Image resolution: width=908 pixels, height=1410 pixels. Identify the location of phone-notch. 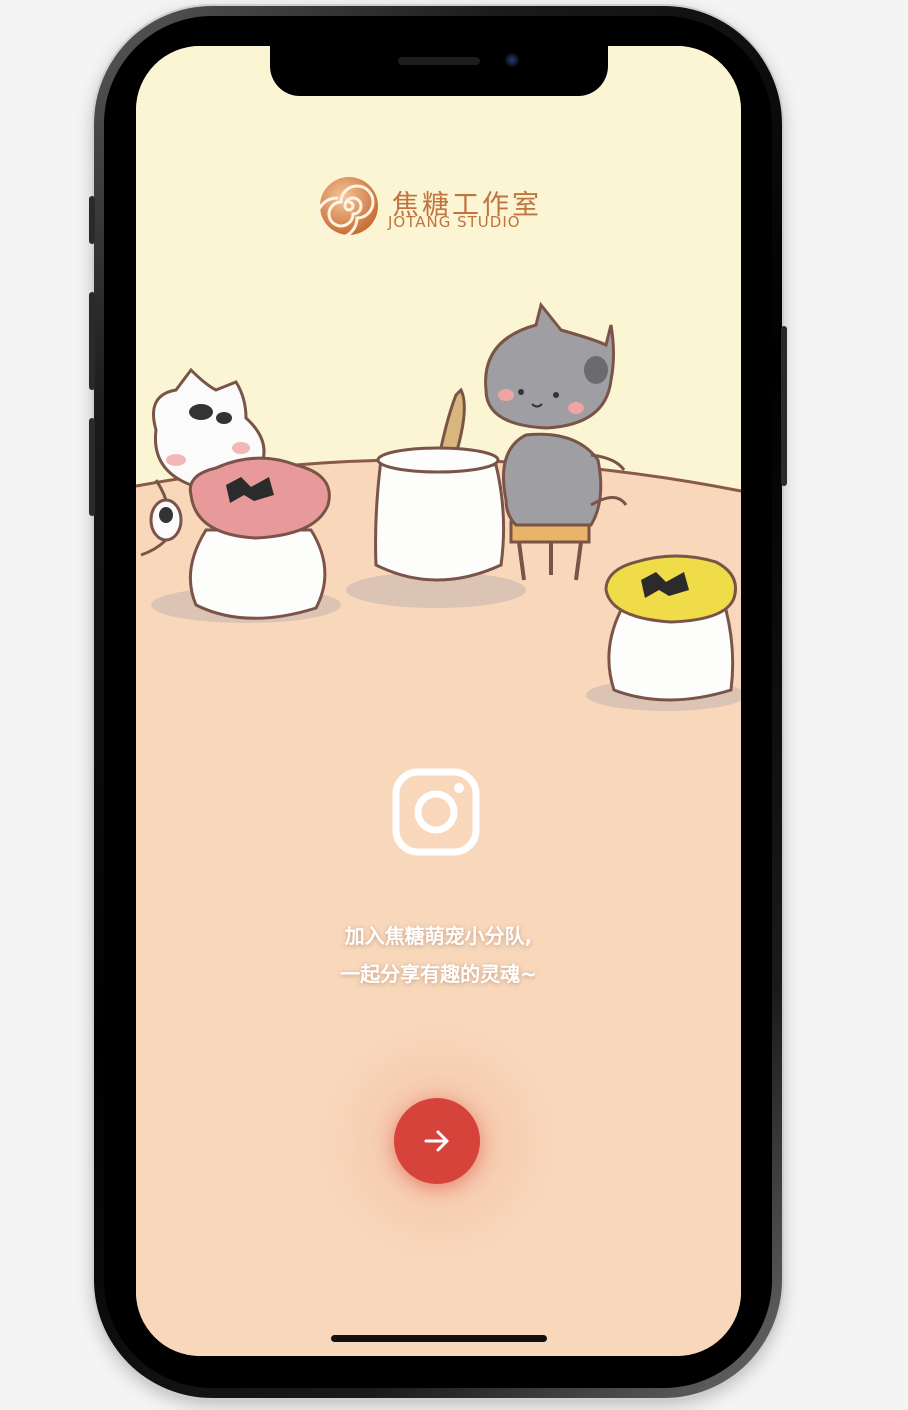
(439, 71).